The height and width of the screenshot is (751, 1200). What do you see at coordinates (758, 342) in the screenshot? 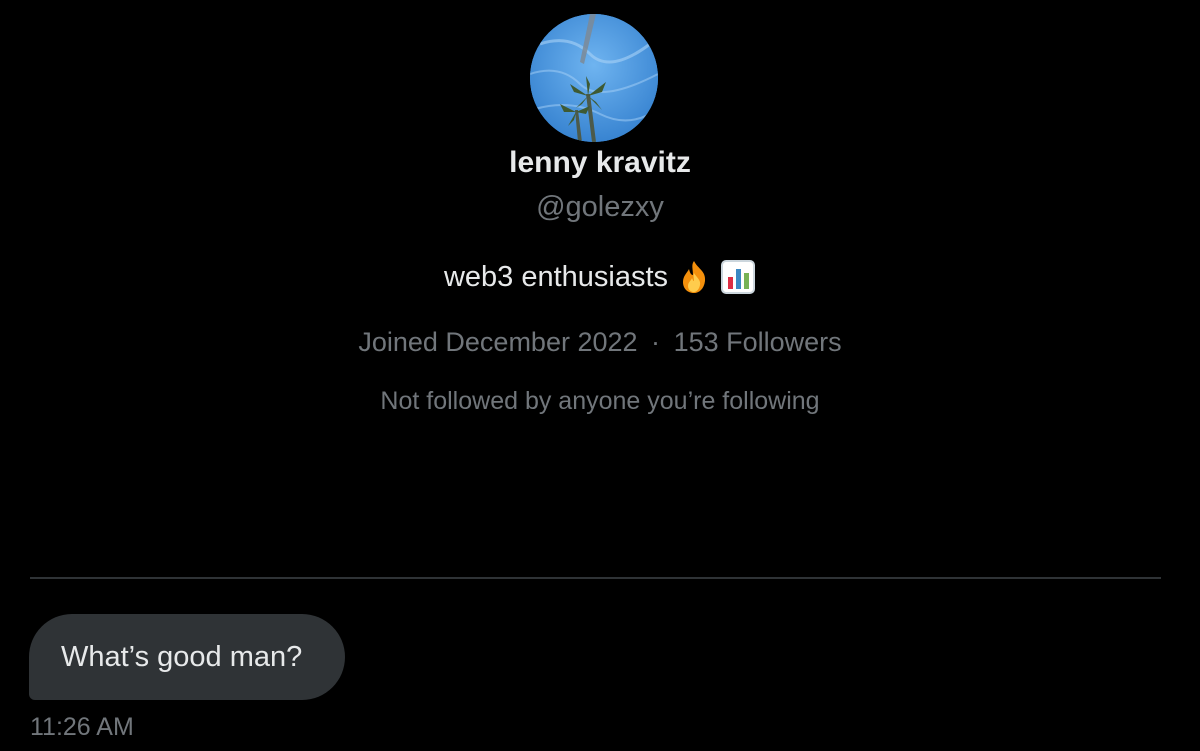
I see `profile-followers-count: 153 Followers` at bounding box center [758, 342].